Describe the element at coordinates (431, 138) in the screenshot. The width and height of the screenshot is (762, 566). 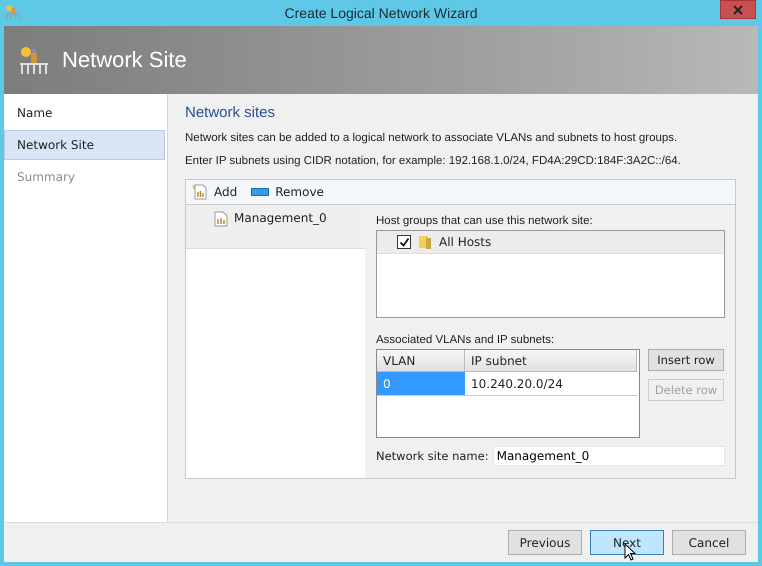
I see `description-text: Network sites can be added to a logical network to associate VLANs and subnets to host groups.` at that location.